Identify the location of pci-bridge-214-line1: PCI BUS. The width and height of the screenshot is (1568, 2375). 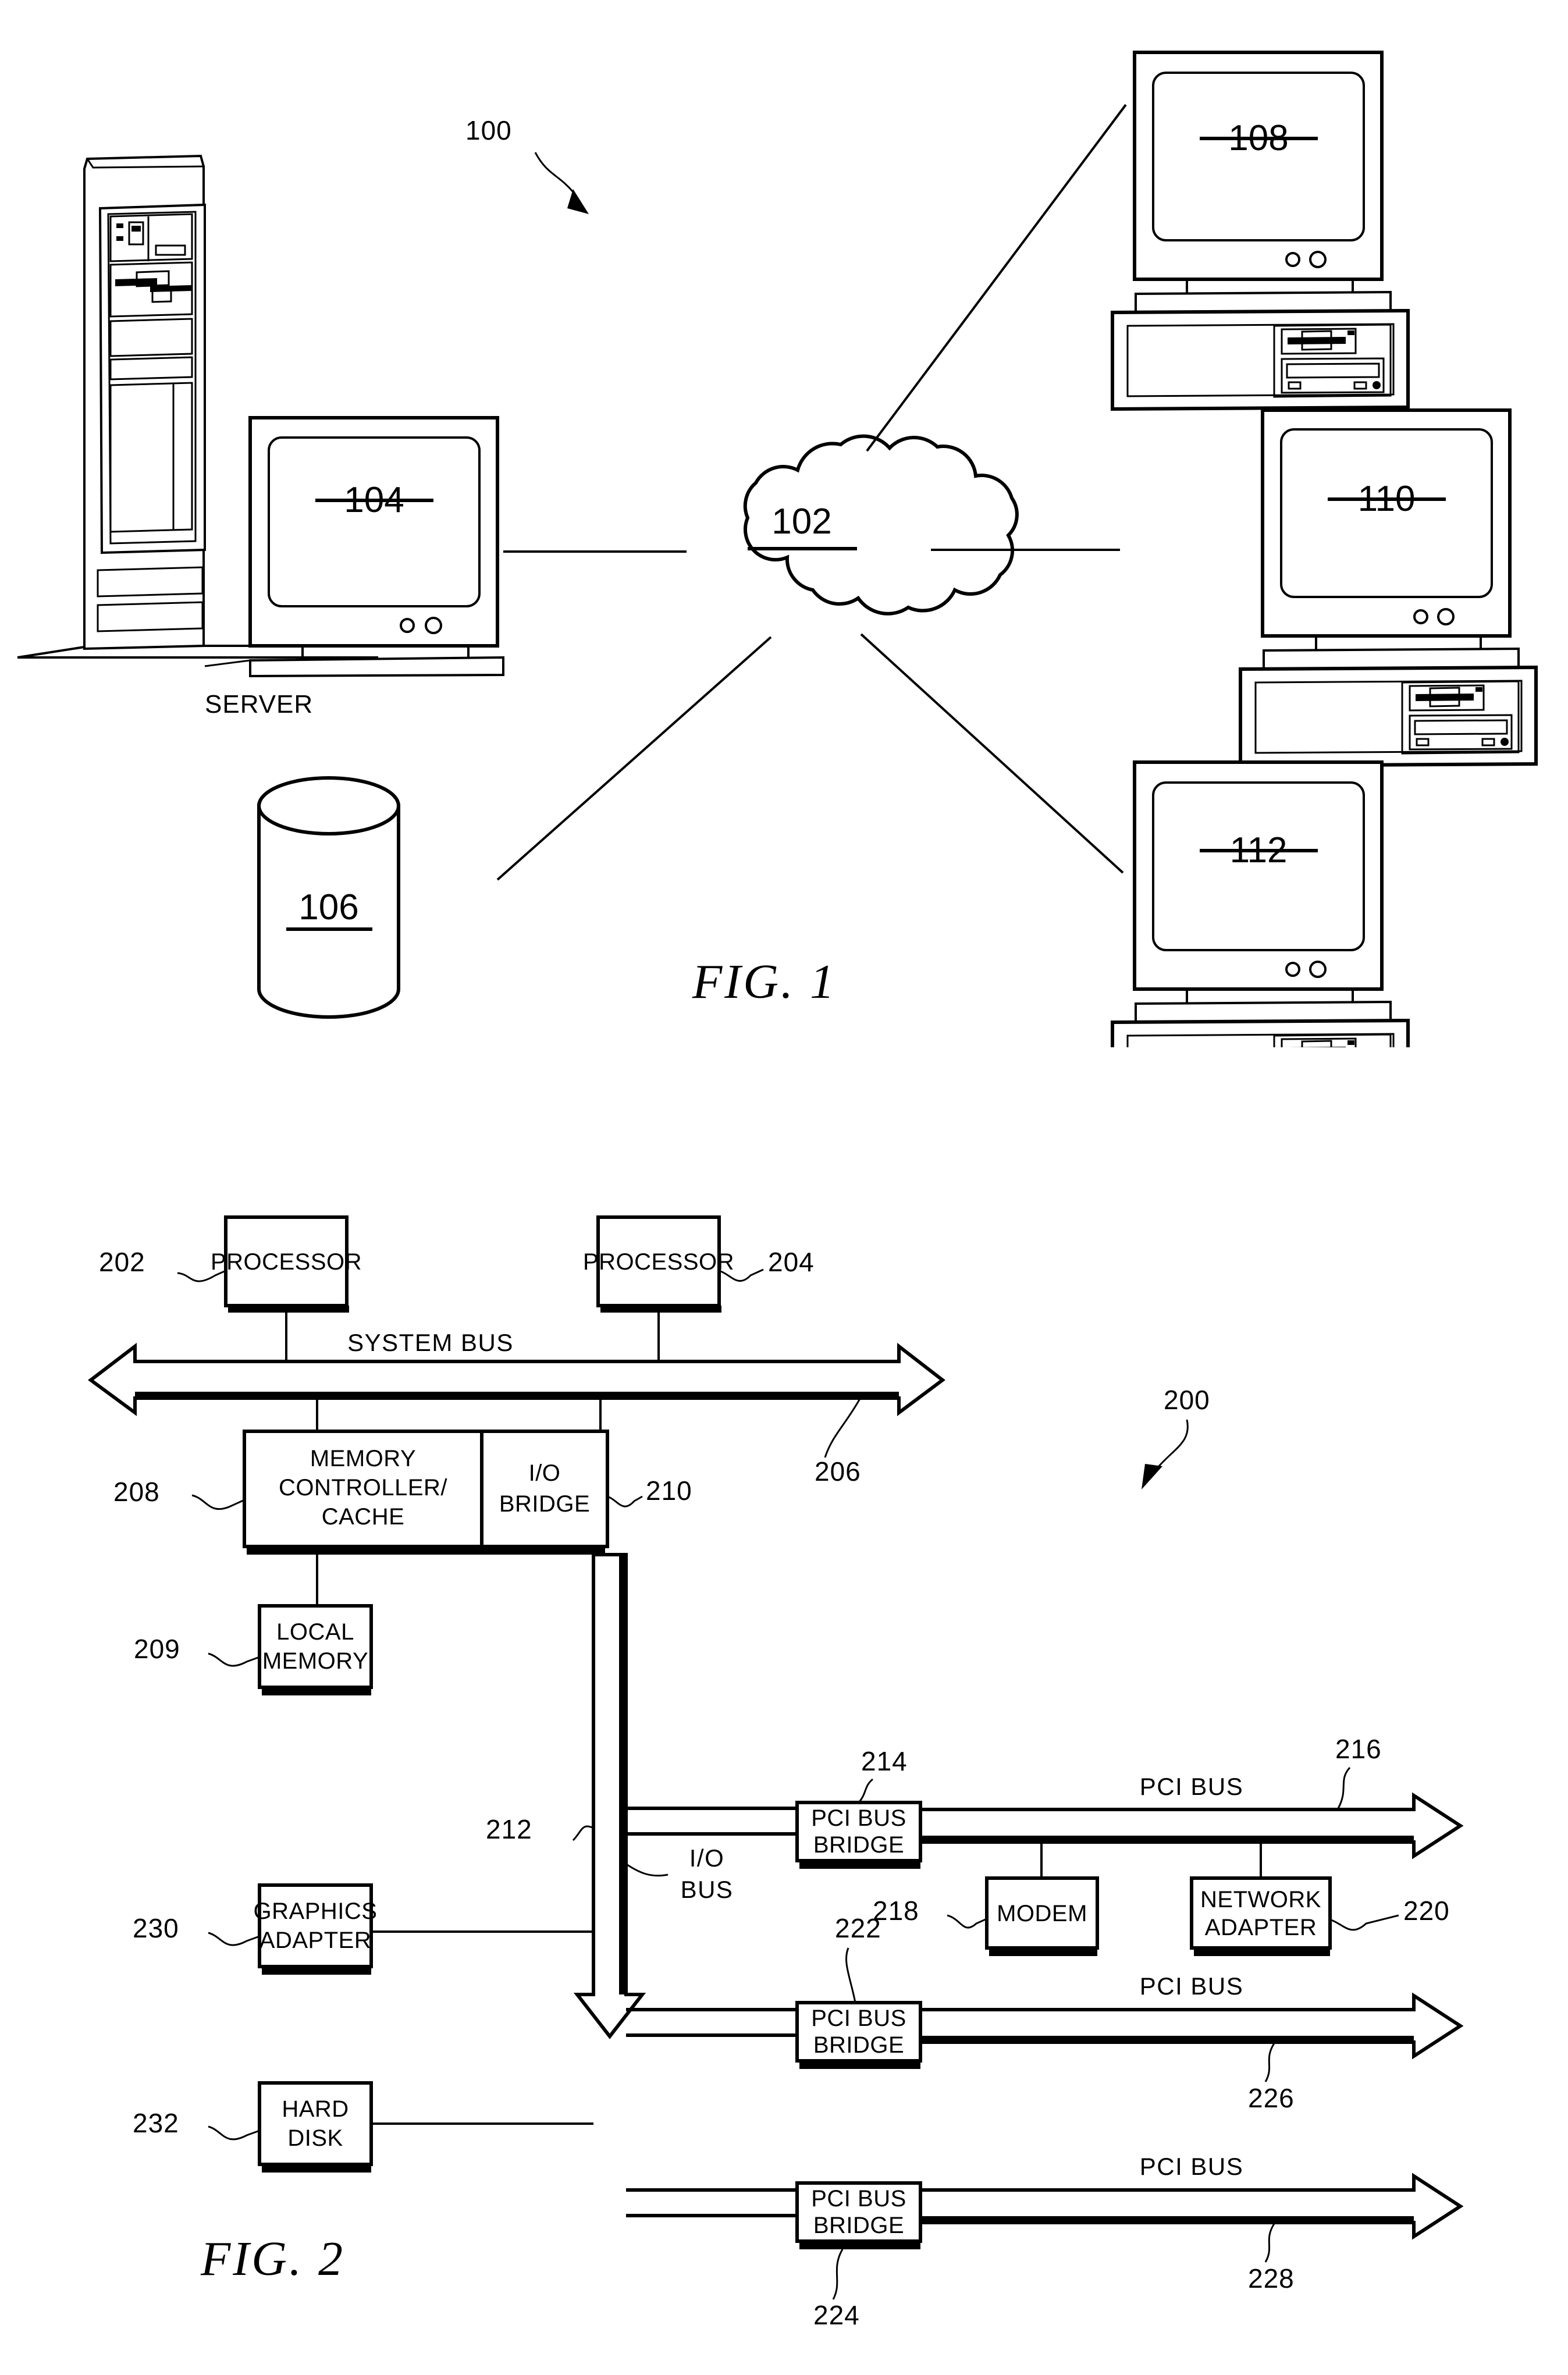
(858, 1818).